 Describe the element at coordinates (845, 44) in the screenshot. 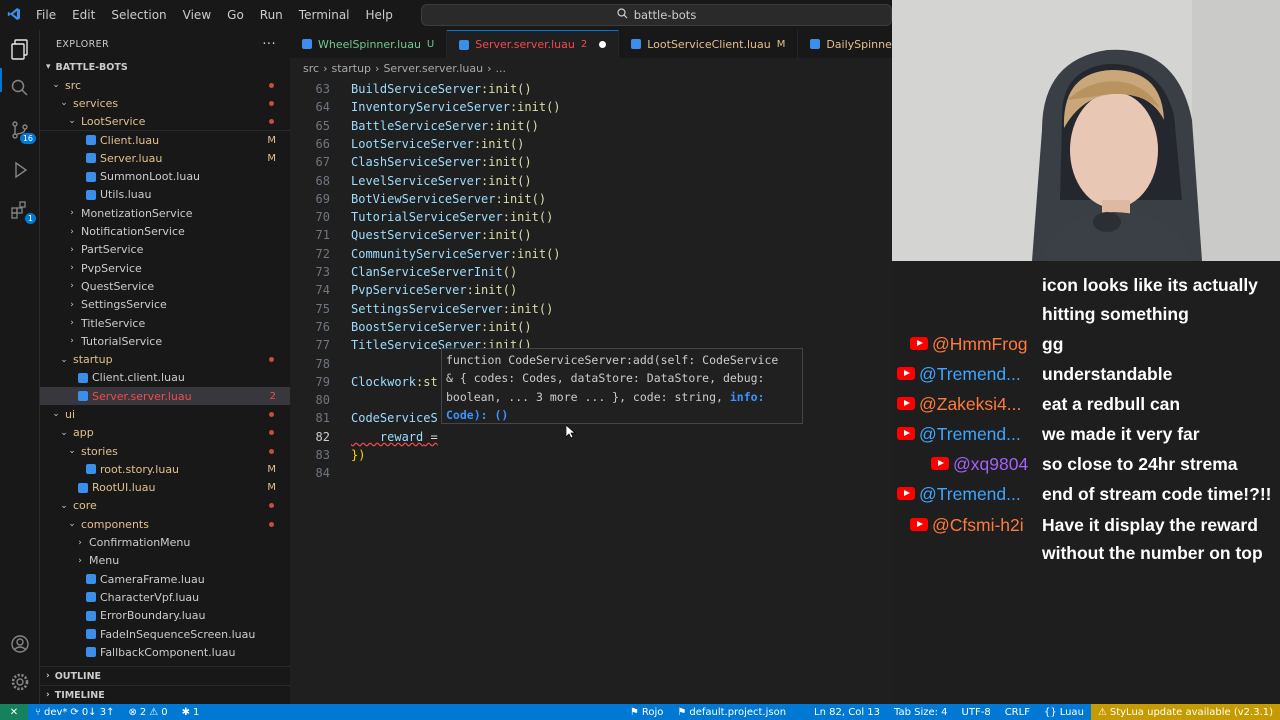

I see `editor-tab: DailySpinnerRewards.luau` at that location.